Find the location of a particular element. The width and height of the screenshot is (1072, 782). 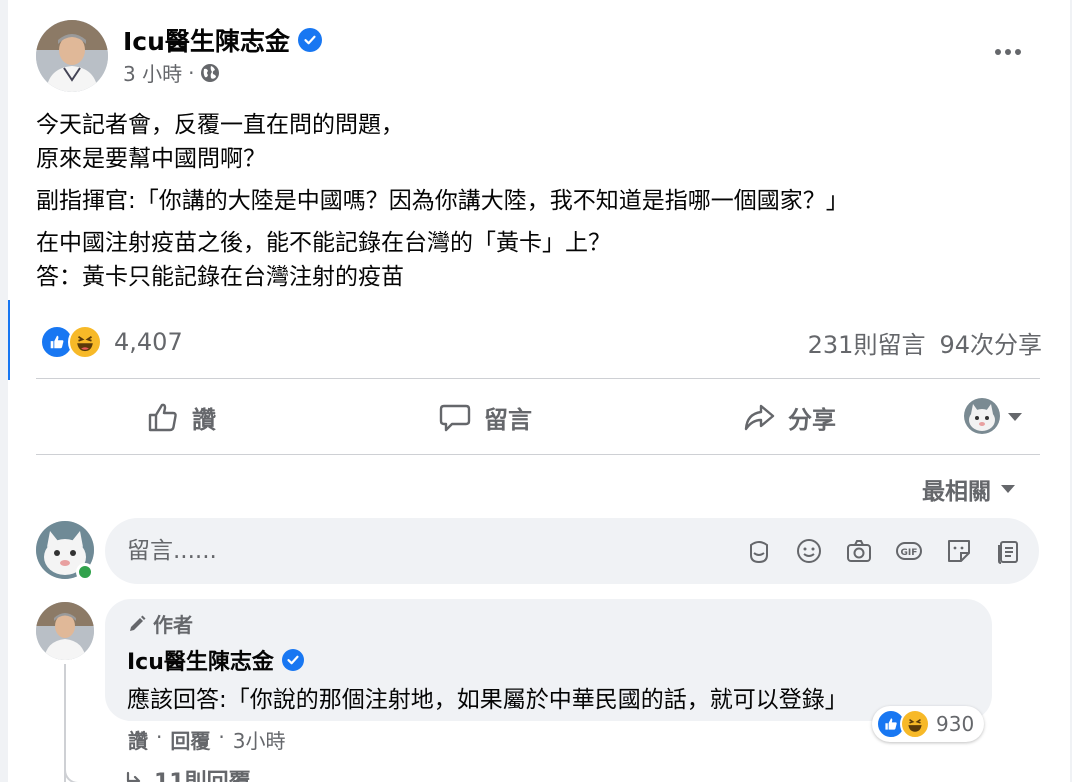

share-label: 分享 is located at coordinates (812, 419).